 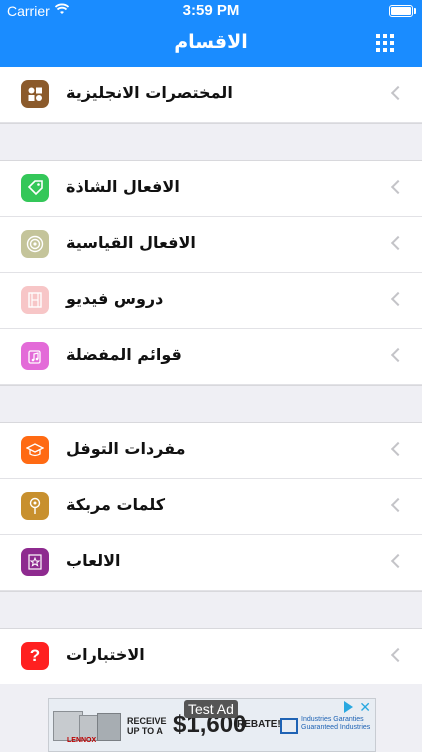 What do you see at coordinates (211, 656) in the screenshot?
I see `list-item-quizzes: ? الاختبارات` at bounding box center [211, 656].